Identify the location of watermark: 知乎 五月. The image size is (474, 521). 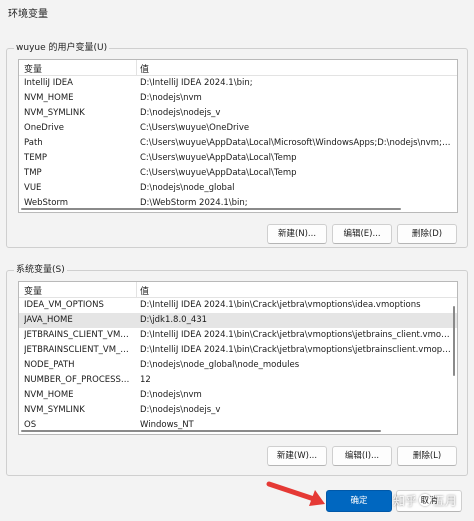
(425, 500).